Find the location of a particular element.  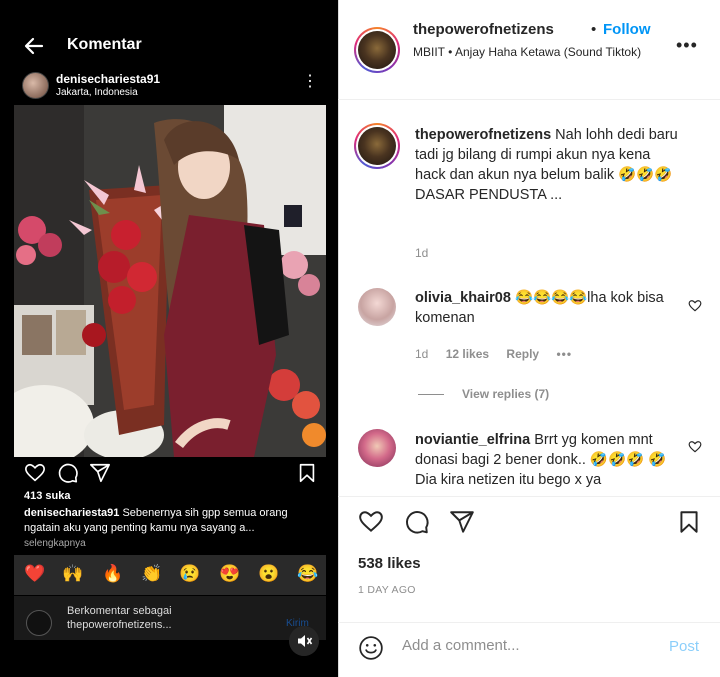

more-options-icon: ••• is located at coordinates (687, 45).